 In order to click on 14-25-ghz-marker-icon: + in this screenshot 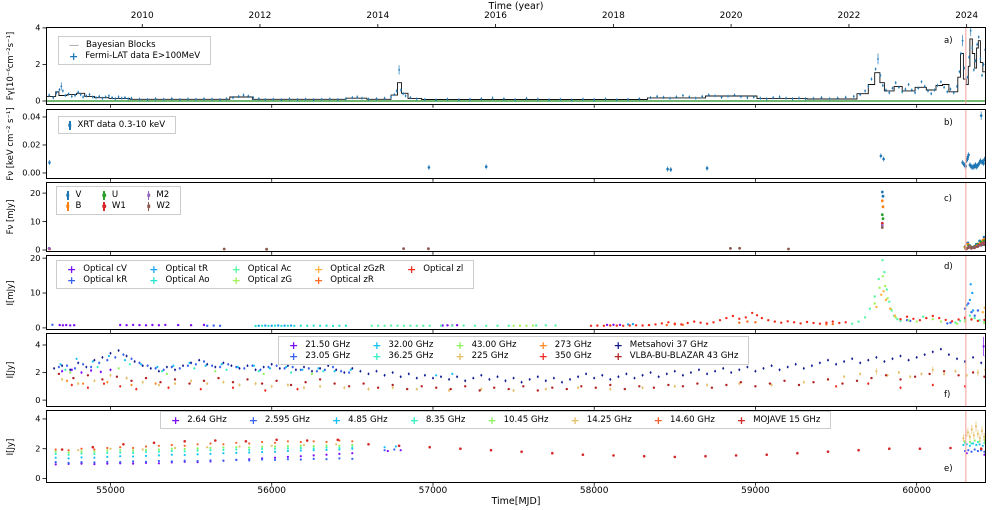, I will do `click(575, 420)`.